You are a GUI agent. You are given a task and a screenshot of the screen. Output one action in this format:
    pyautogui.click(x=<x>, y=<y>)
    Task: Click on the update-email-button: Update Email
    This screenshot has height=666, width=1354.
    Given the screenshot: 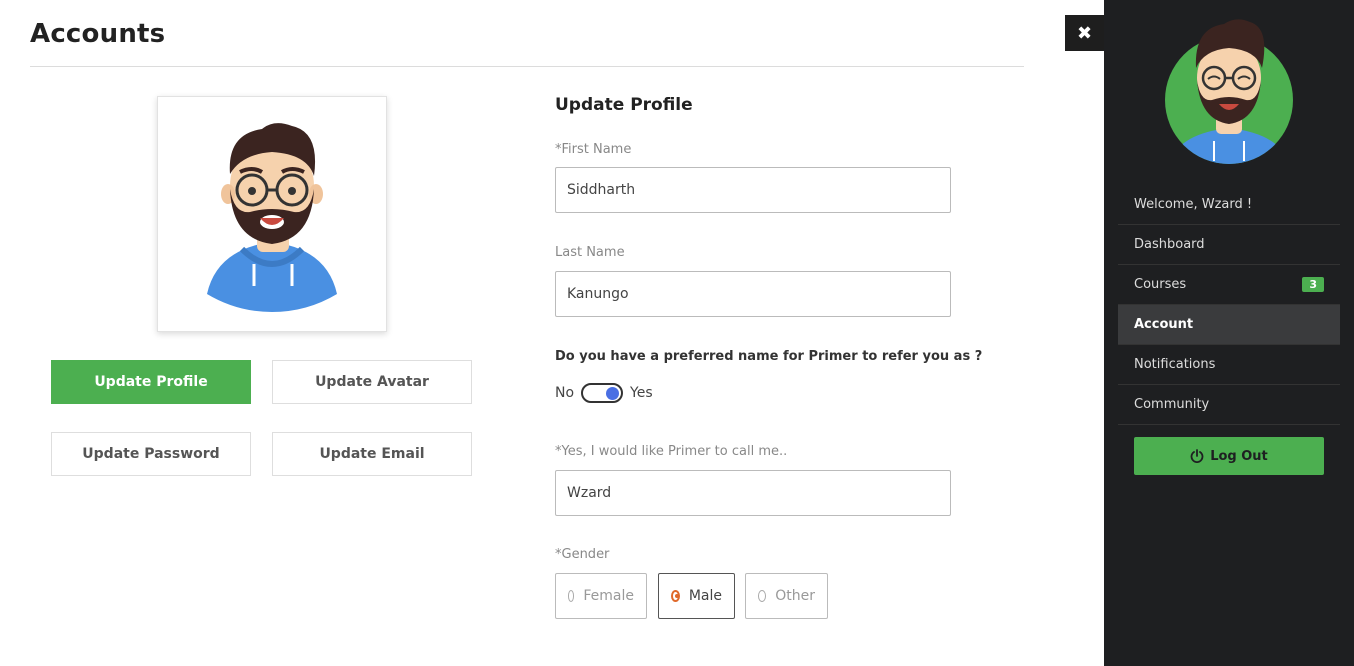 What is the action you would take?
    pyautogui.click(x=372, y=454)
    